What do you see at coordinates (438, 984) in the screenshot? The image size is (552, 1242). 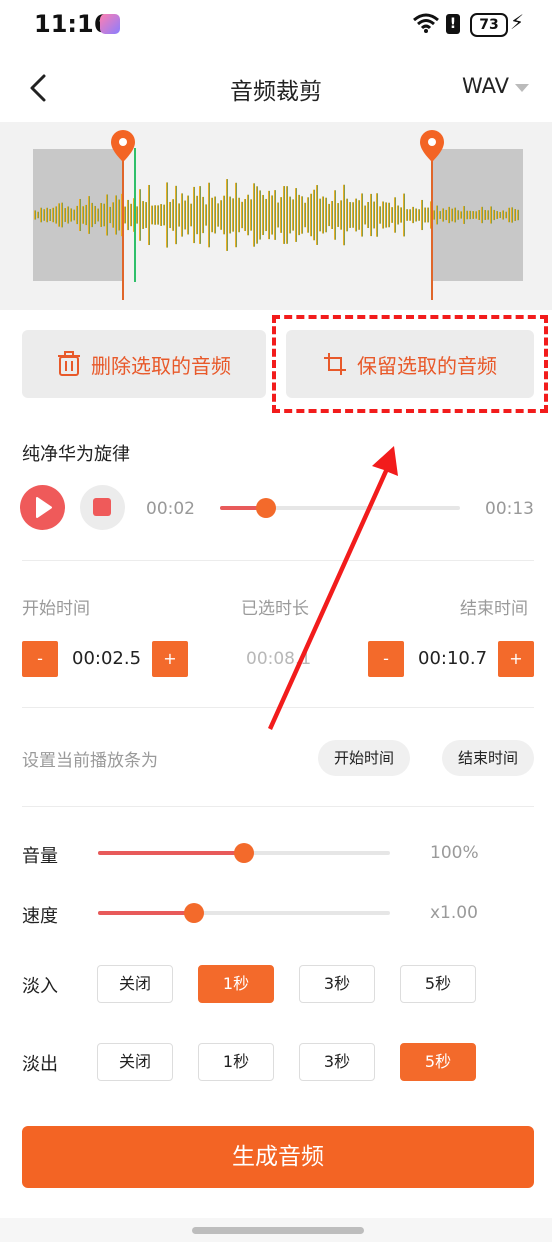 I see `fade-in-option: 5秒` at bounding box center [438, 984].